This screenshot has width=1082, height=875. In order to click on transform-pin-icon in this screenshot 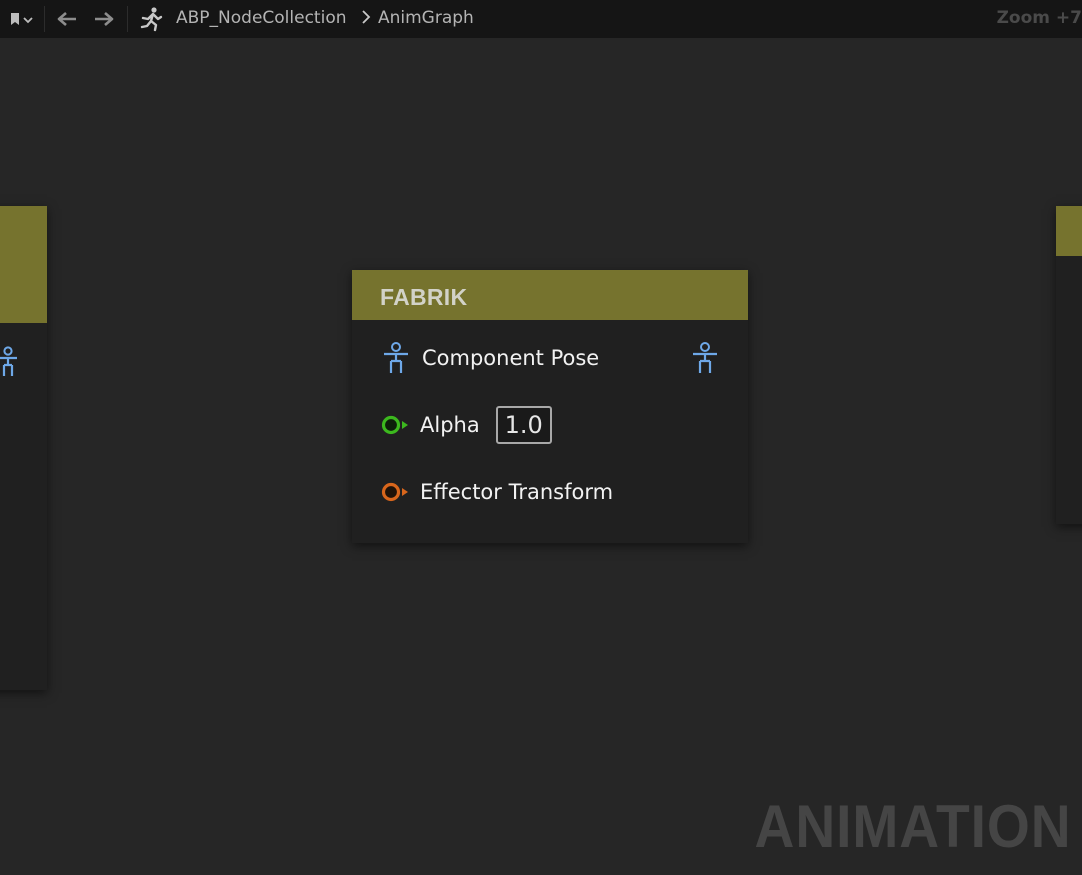, I will do `click(395, 492)`.